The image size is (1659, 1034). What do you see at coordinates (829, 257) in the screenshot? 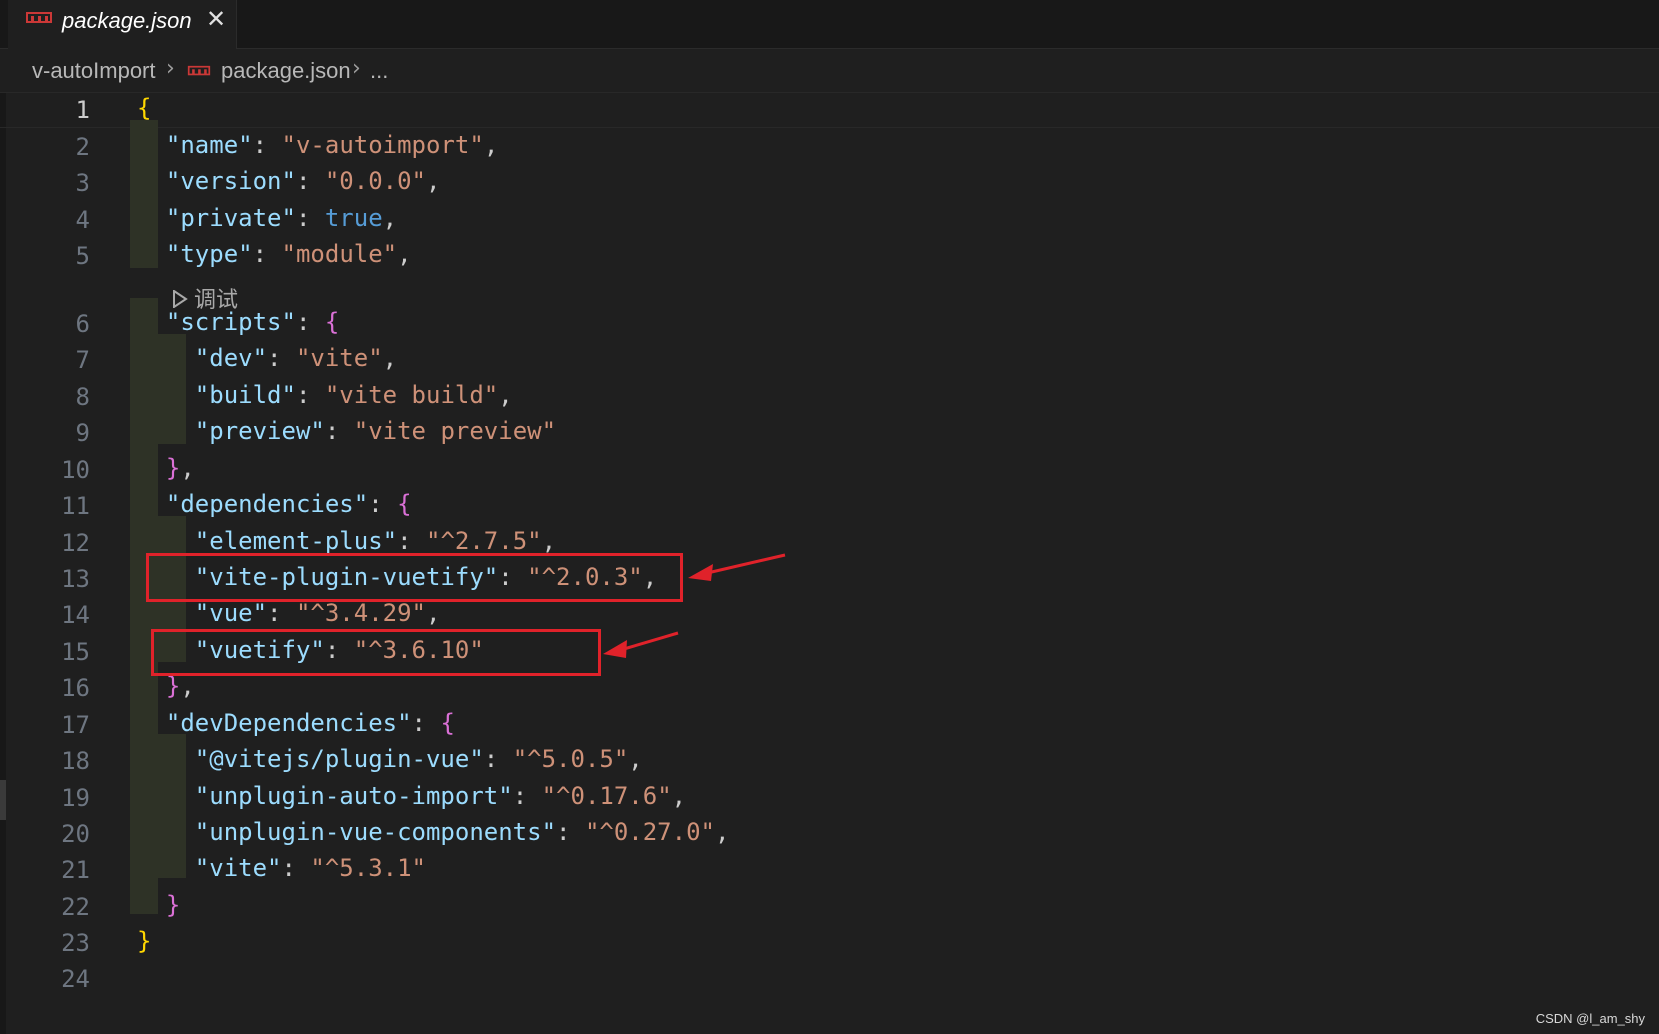
I see `code-line: 5 "type": "module",` at bounding box center [829, 257].